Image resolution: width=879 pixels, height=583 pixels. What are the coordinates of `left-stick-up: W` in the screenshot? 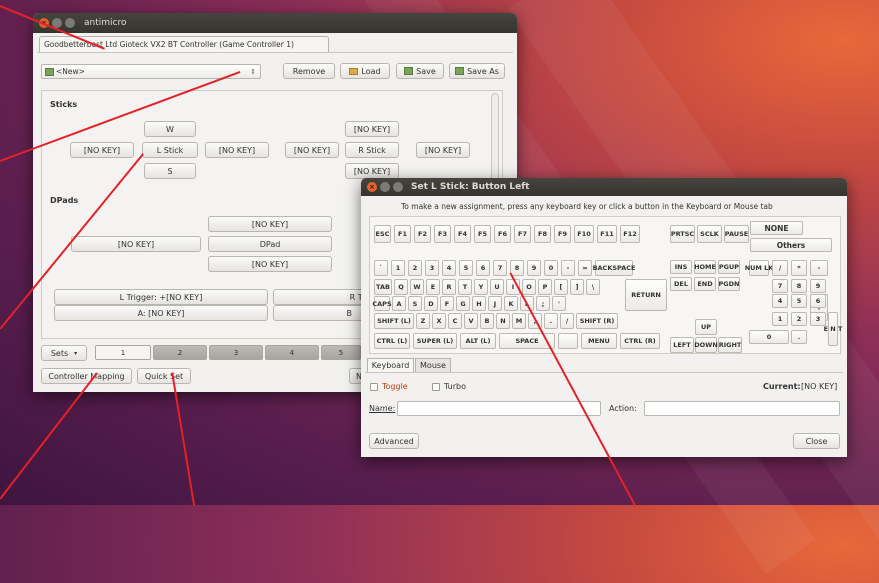 It's located at (170, 129).